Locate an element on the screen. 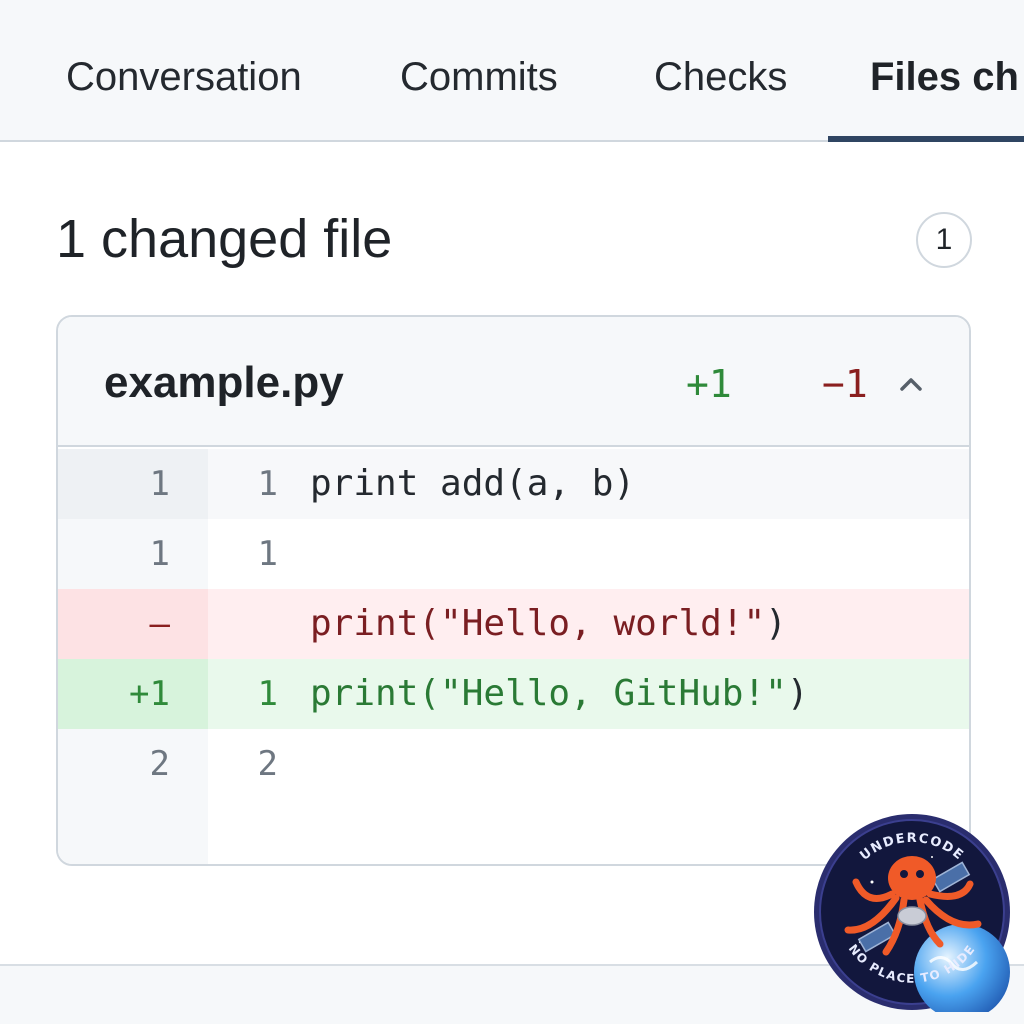  additions-count: +1 is located at coordinates (709, 384).